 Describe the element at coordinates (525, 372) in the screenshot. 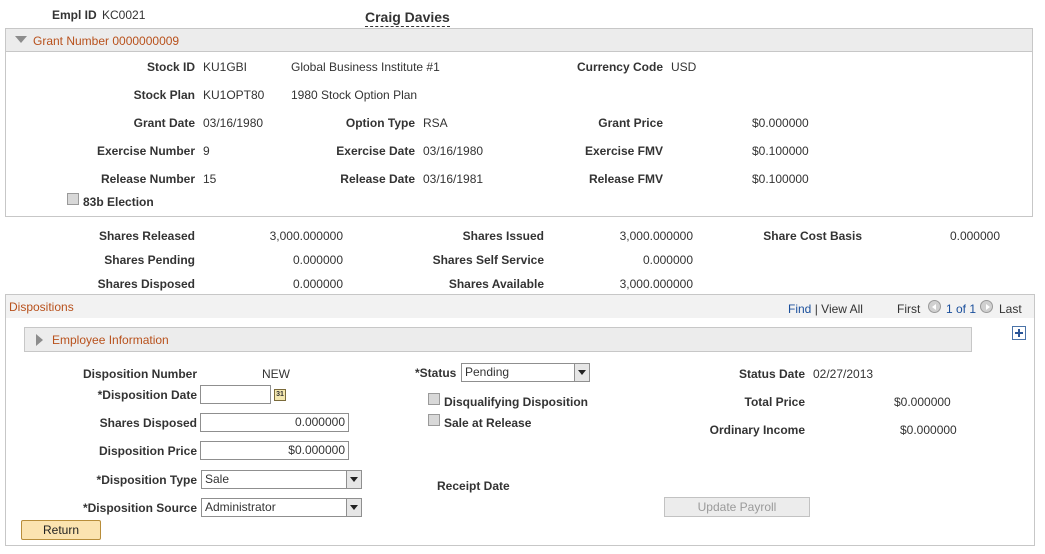

I see `status-select: Pending` at that location.